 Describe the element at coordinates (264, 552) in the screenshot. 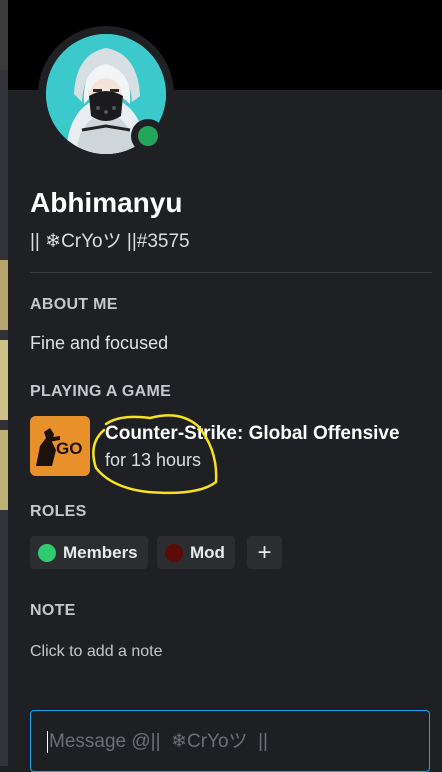

I see `add-role-button: +` at that location.